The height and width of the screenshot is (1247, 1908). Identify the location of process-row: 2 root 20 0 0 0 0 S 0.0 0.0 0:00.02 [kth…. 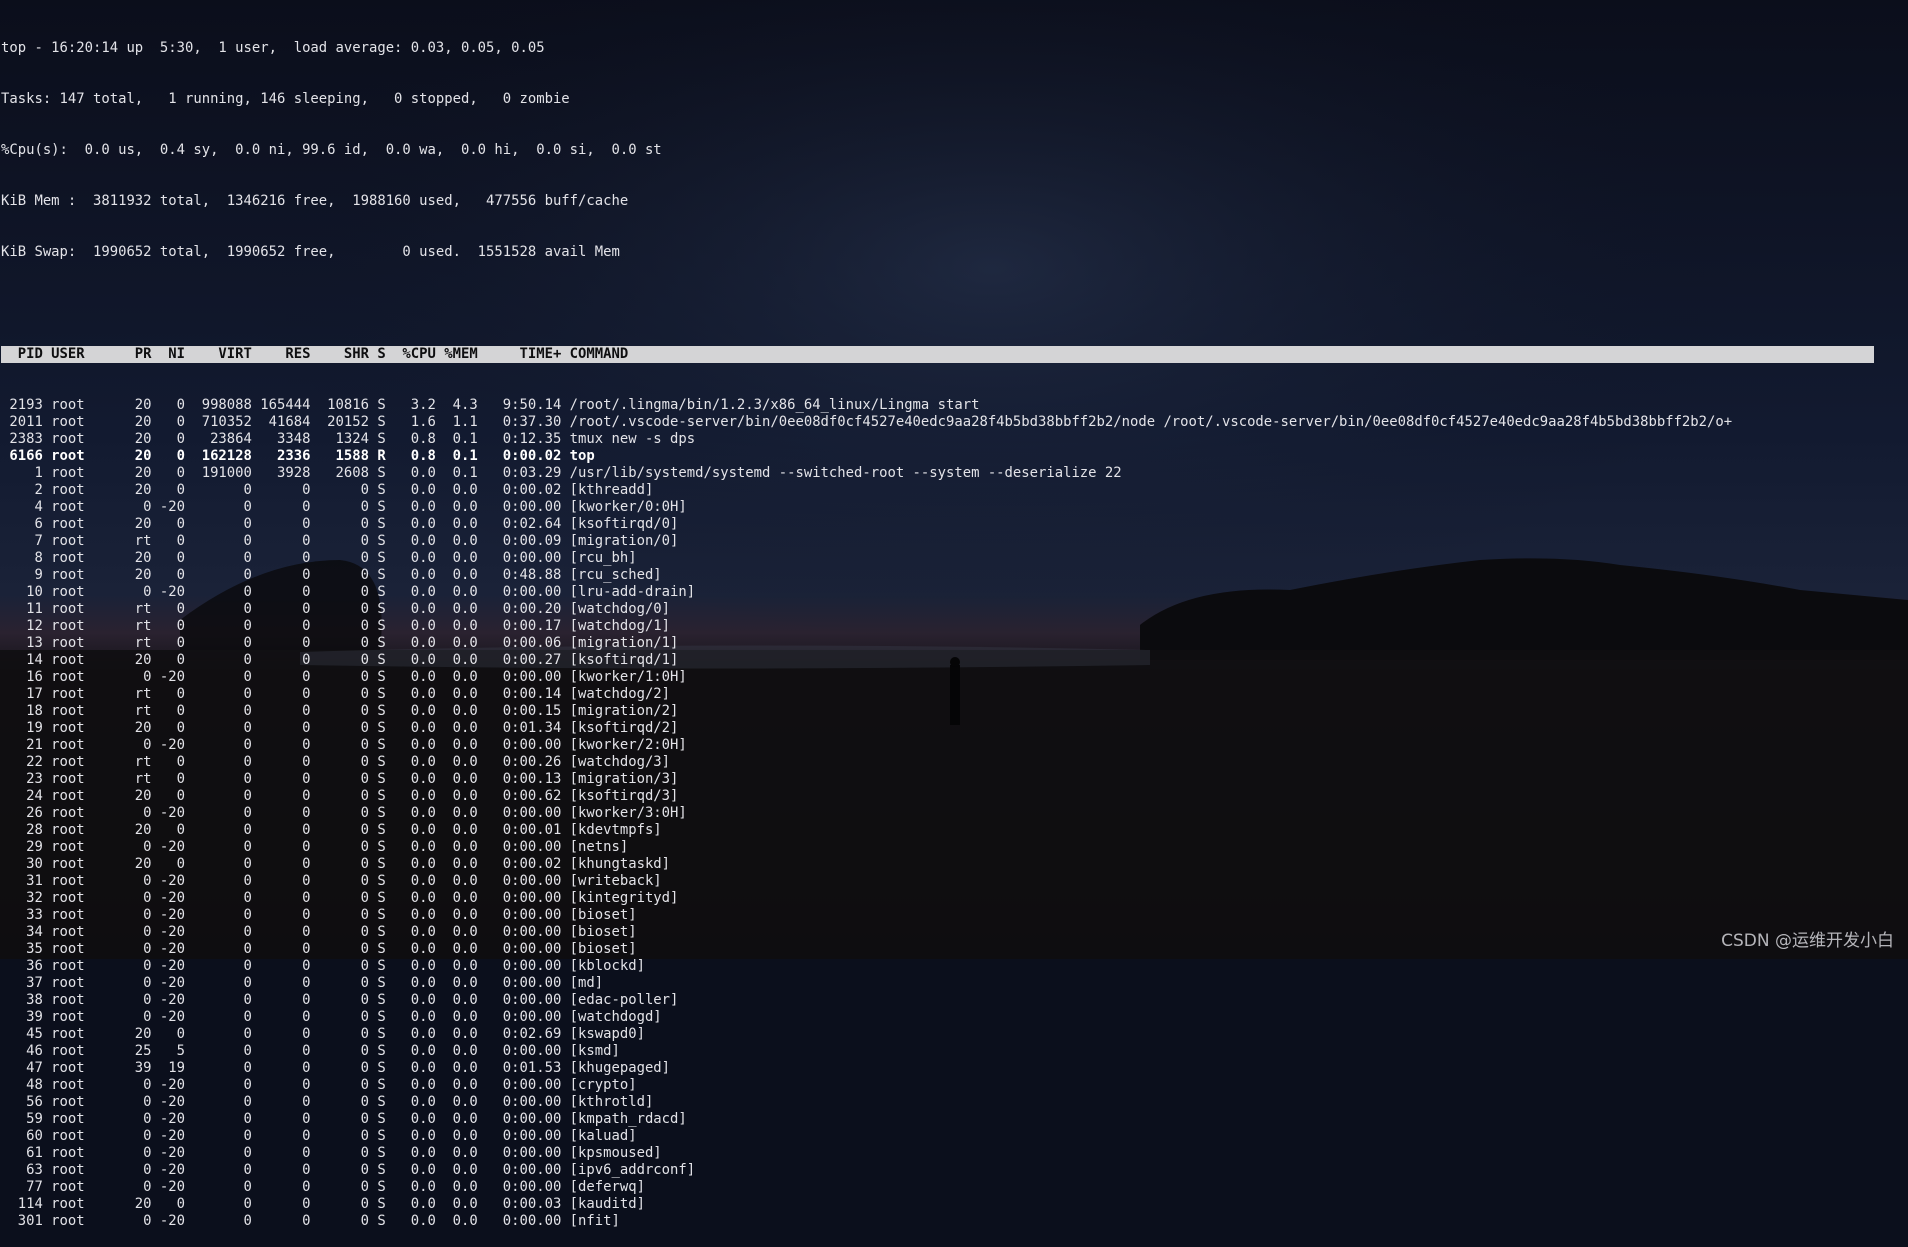
(327, 490).